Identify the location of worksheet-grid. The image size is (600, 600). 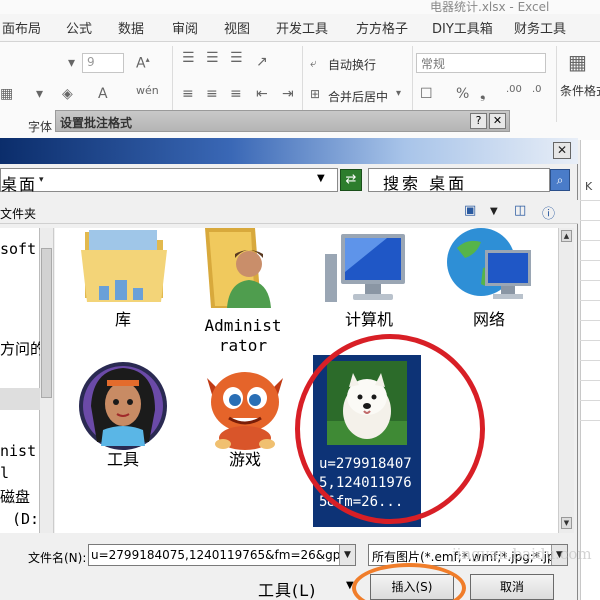
(590, 370).